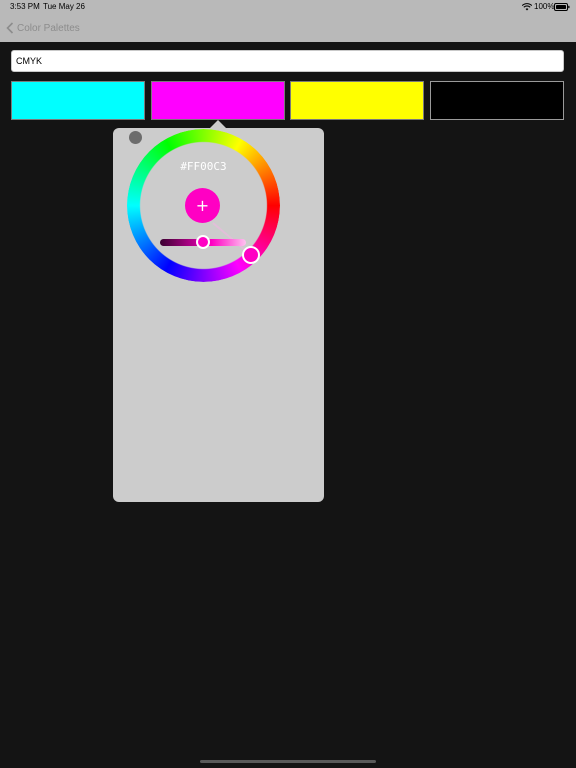 The width and height of the screenshot is (576, 768). I want to click on hue-ring-thumb, so click(251, 255).